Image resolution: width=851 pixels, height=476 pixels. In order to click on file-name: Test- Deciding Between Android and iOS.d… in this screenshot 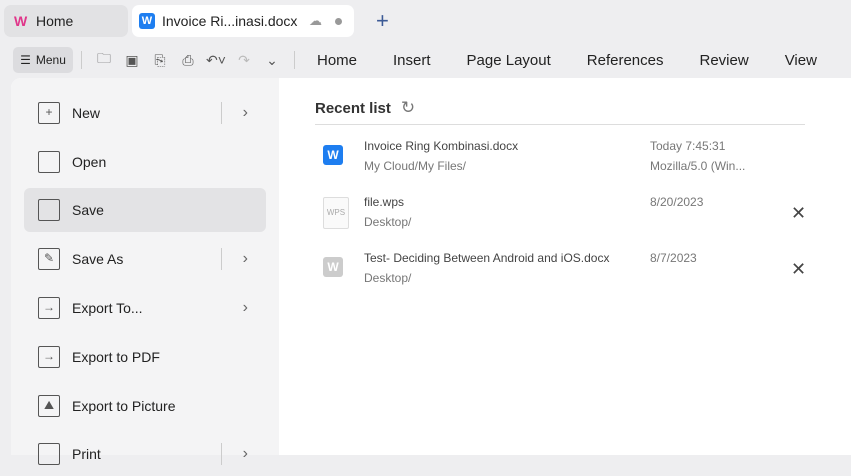, I will do `click(487, 258)`.